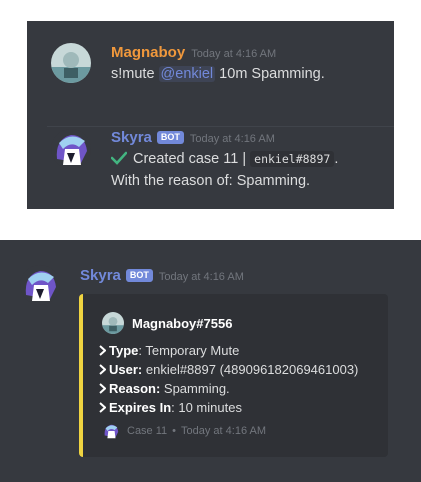 This screenshot has width=421, height=482. I want to click on field-value: enkiel#8897 (489096182069461003), so click(250, 369).